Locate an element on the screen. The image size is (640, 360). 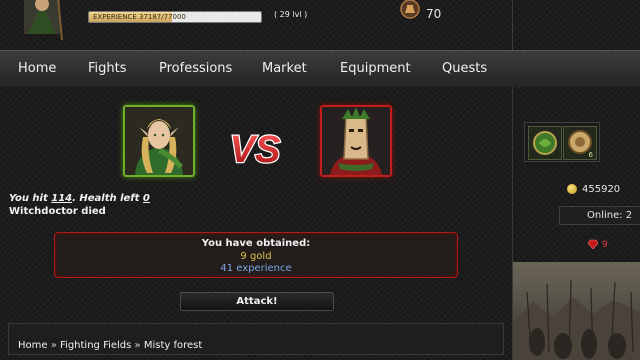
top-header: EXPERIENCE 37187/77000 ( 29 lvl ) 70 is located at coordinates (320, 25).